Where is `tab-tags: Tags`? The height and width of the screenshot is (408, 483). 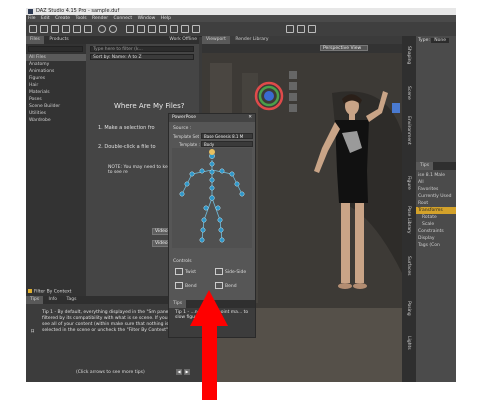
tab-tags: Tags is located at coordinates (71, 300).